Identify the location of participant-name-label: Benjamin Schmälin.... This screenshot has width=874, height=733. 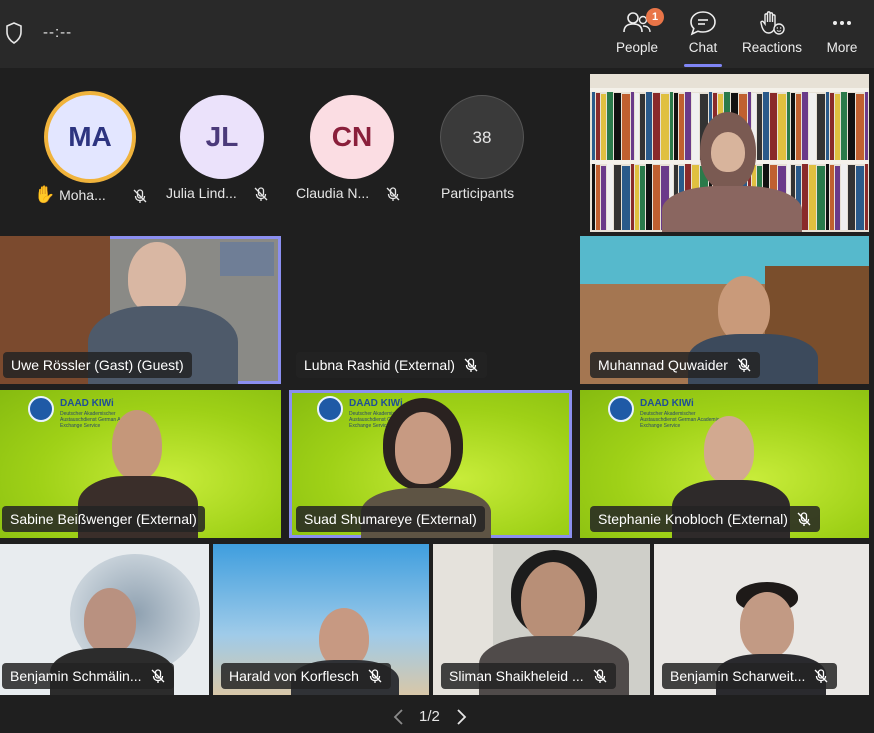
(88, 676).